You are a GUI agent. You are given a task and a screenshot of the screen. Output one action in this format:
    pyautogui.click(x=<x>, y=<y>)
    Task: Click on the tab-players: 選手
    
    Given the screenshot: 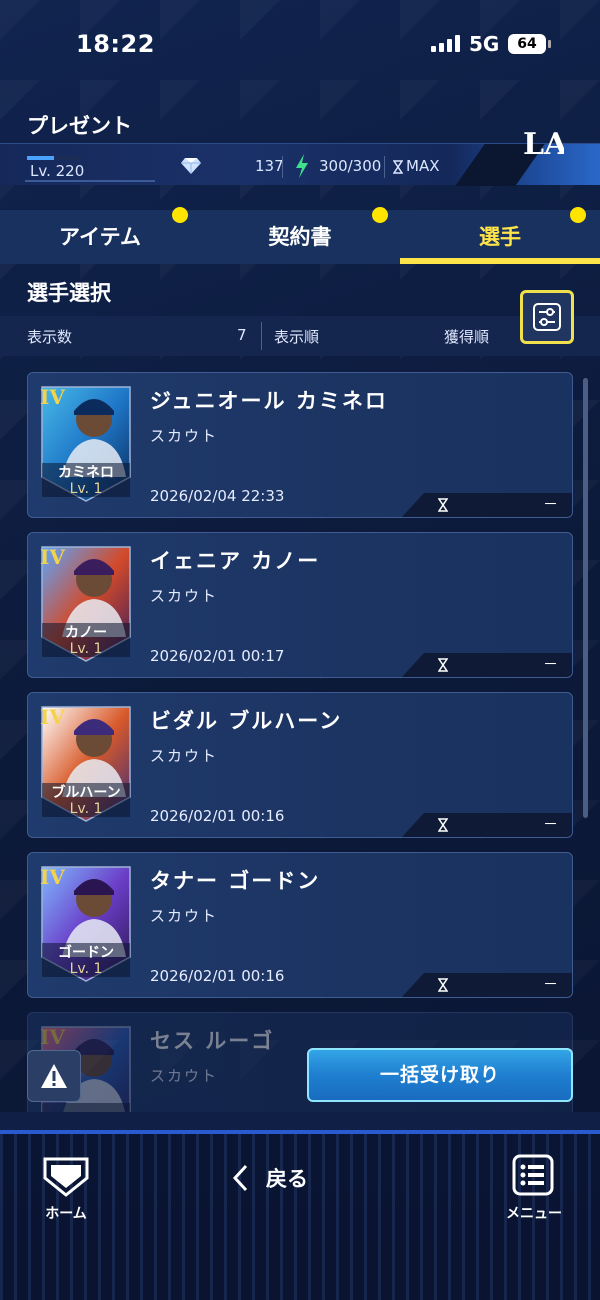 What is the action you would take?
    pyautogui.click(x=500, y=235)
    